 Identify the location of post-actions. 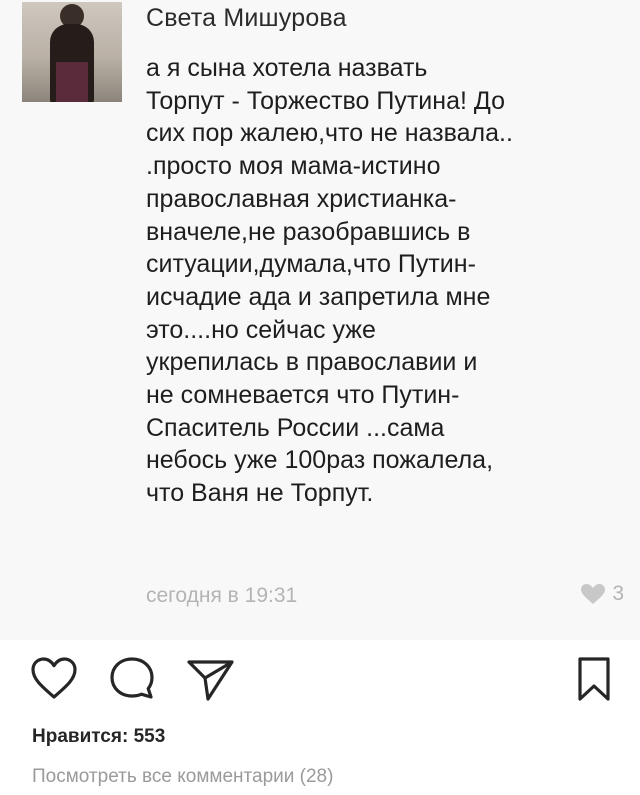
(320, 680).